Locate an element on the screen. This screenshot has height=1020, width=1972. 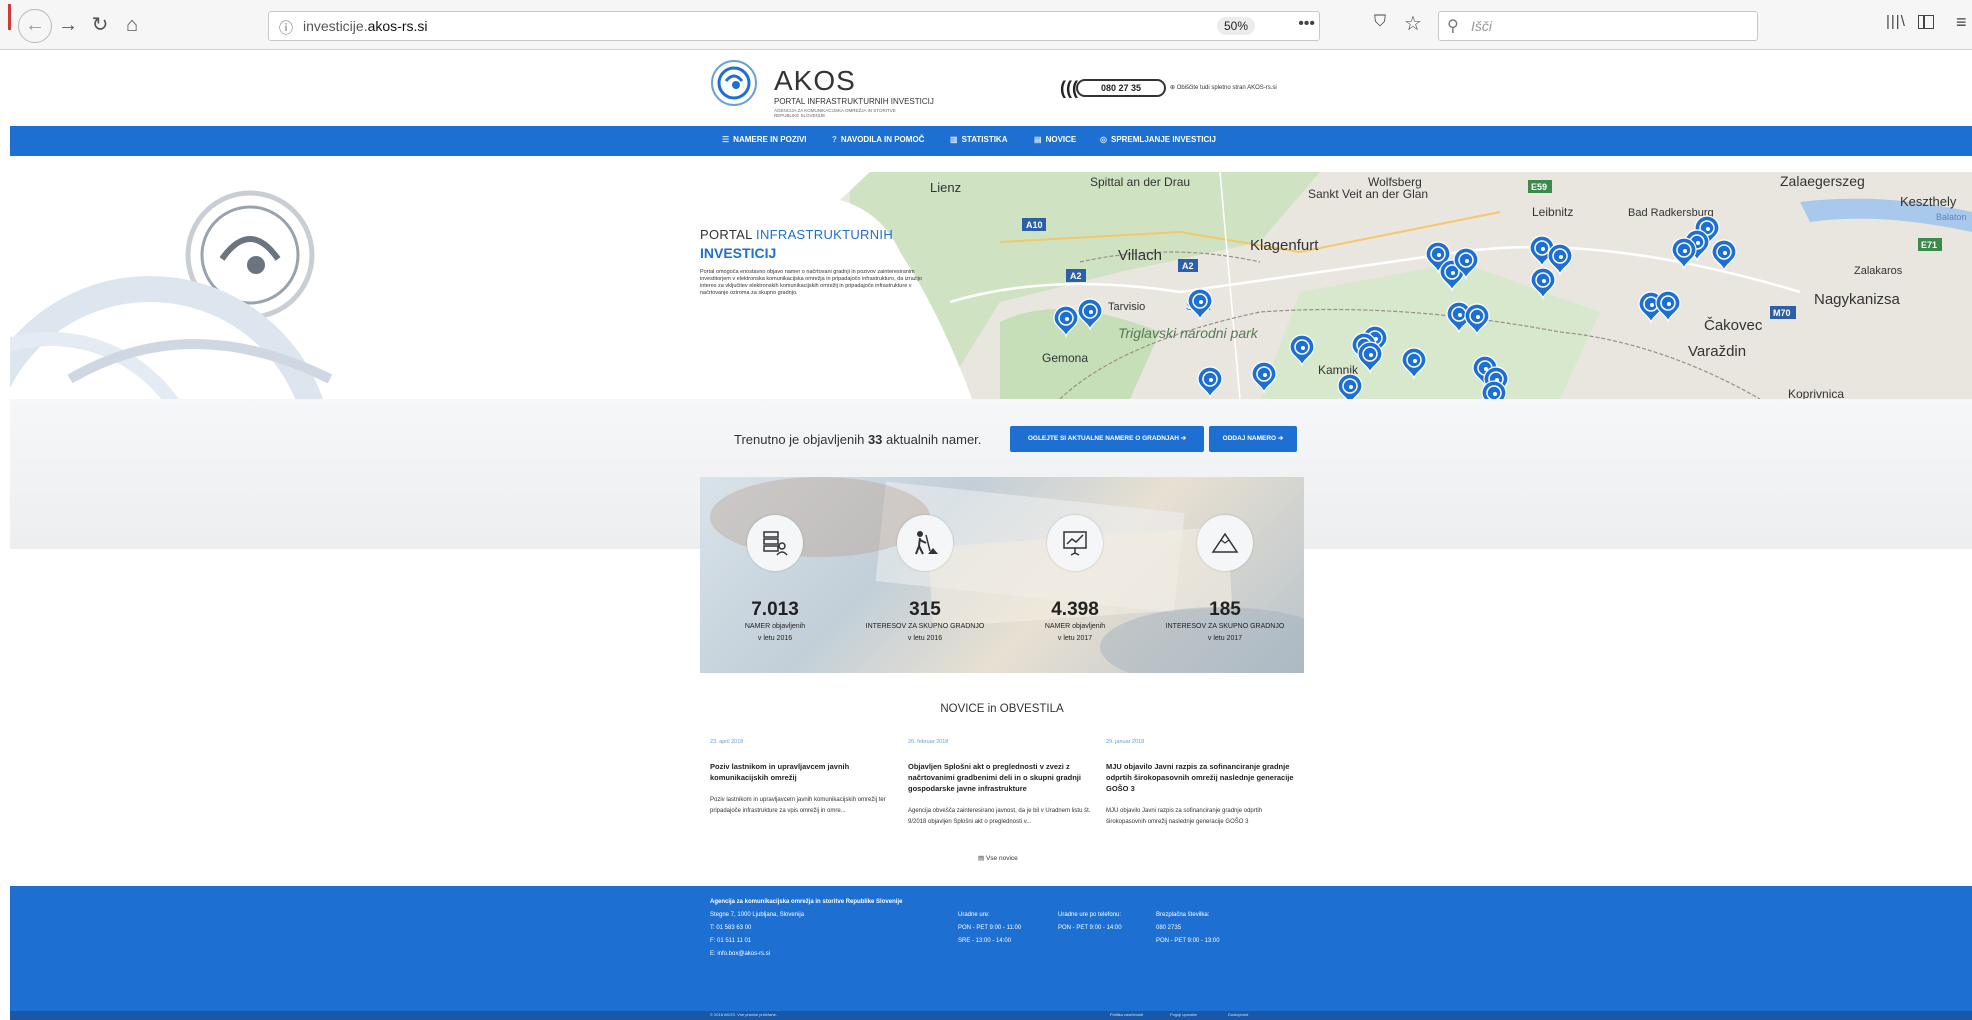
search-icon: ⚲ is located at coordinates (1453, 26).